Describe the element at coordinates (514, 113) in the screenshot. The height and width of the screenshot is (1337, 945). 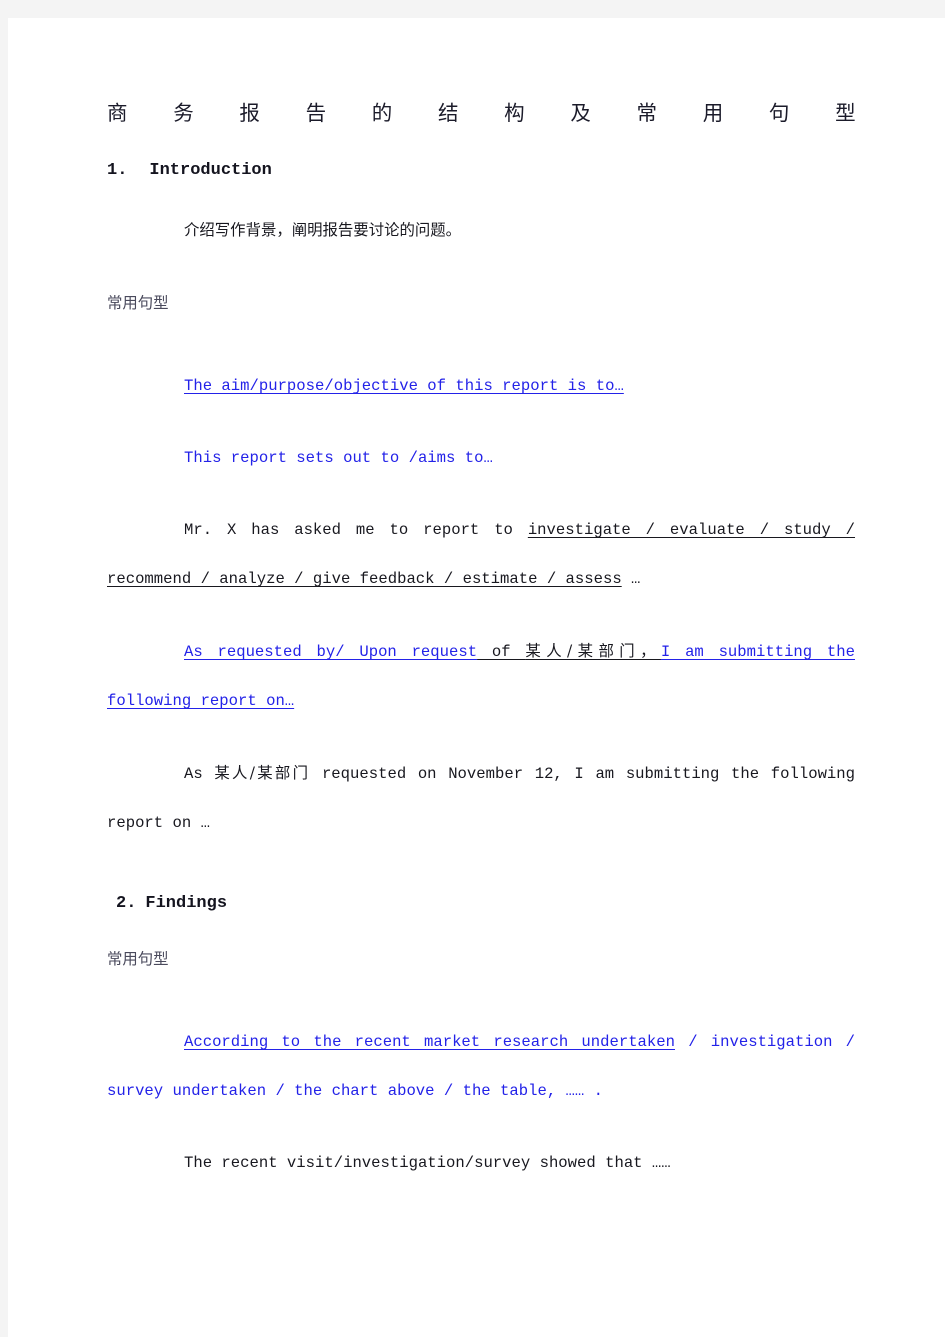
I see `title-char: 构` at that location.